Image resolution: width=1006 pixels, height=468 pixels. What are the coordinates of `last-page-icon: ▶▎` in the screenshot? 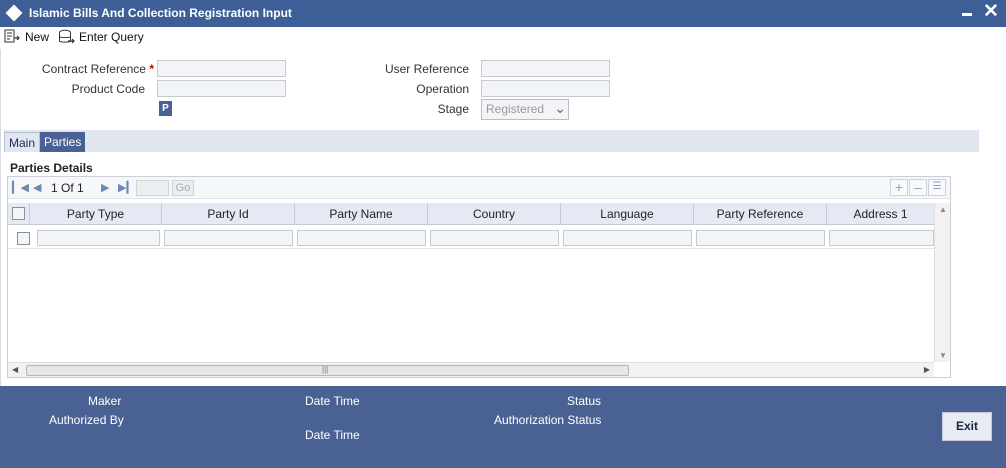 It's located at (126, 187).